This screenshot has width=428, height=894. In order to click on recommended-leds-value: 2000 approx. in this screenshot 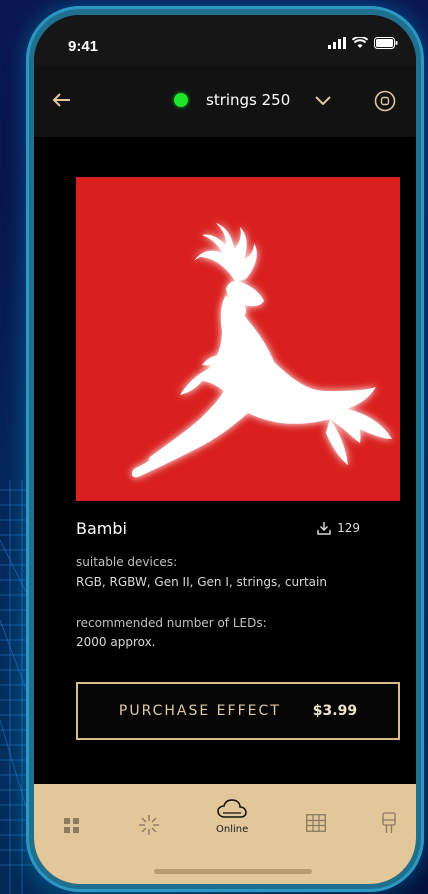, I will do `click(116, 642)`.